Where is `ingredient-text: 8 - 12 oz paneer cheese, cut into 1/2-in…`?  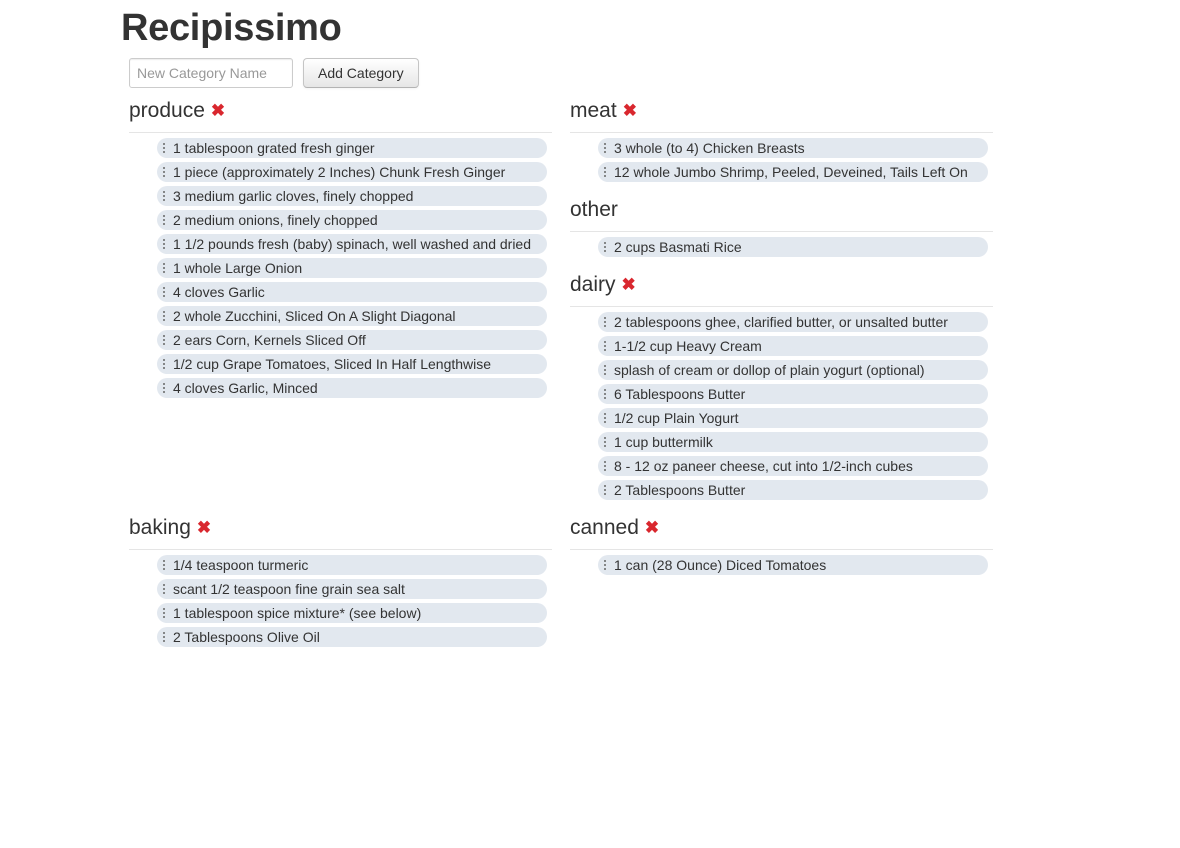 ingredient-text: 8 - 12 oz paneer cheese, cut into 1/2-in… is located at coordinates (763, 466).